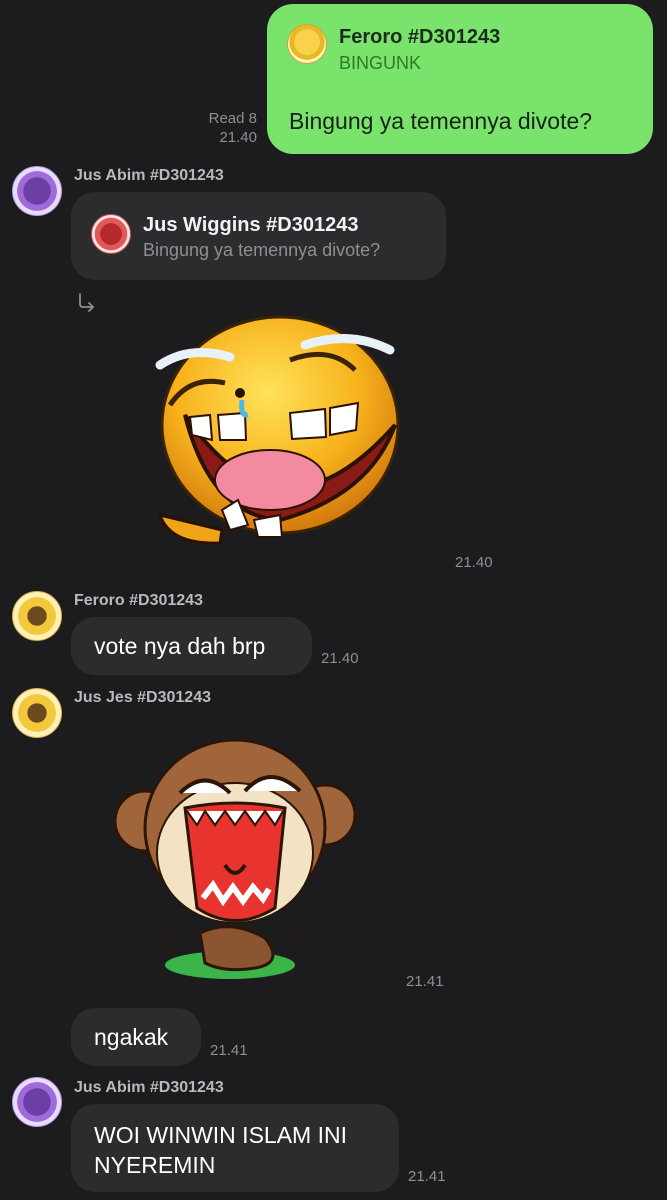  Describe the element at coordinates (232, 118) in the screenshot. I see `read-receipt: Read 8` at that location.